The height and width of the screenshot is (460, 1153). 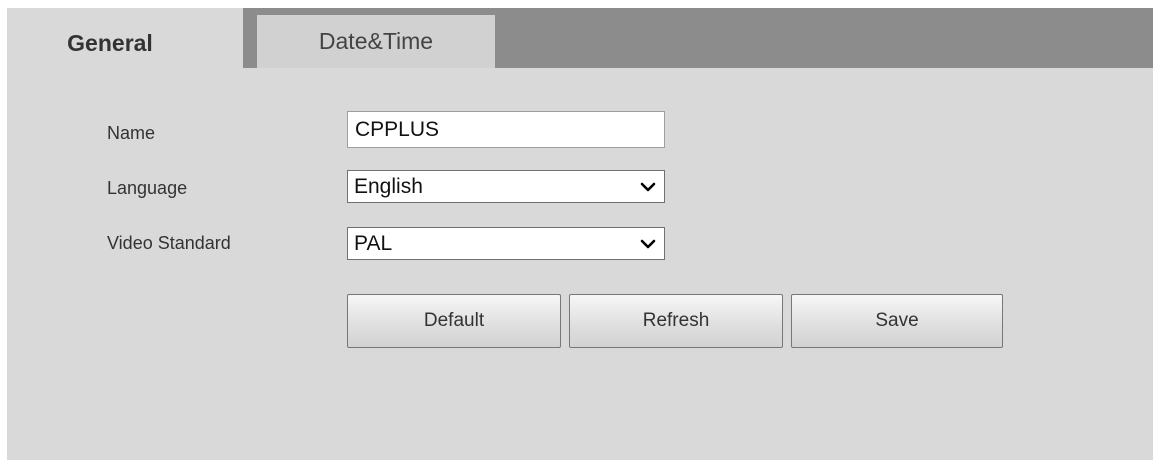 I want to click on tab-bar: General Date&Time, so click(x=580, y=38).